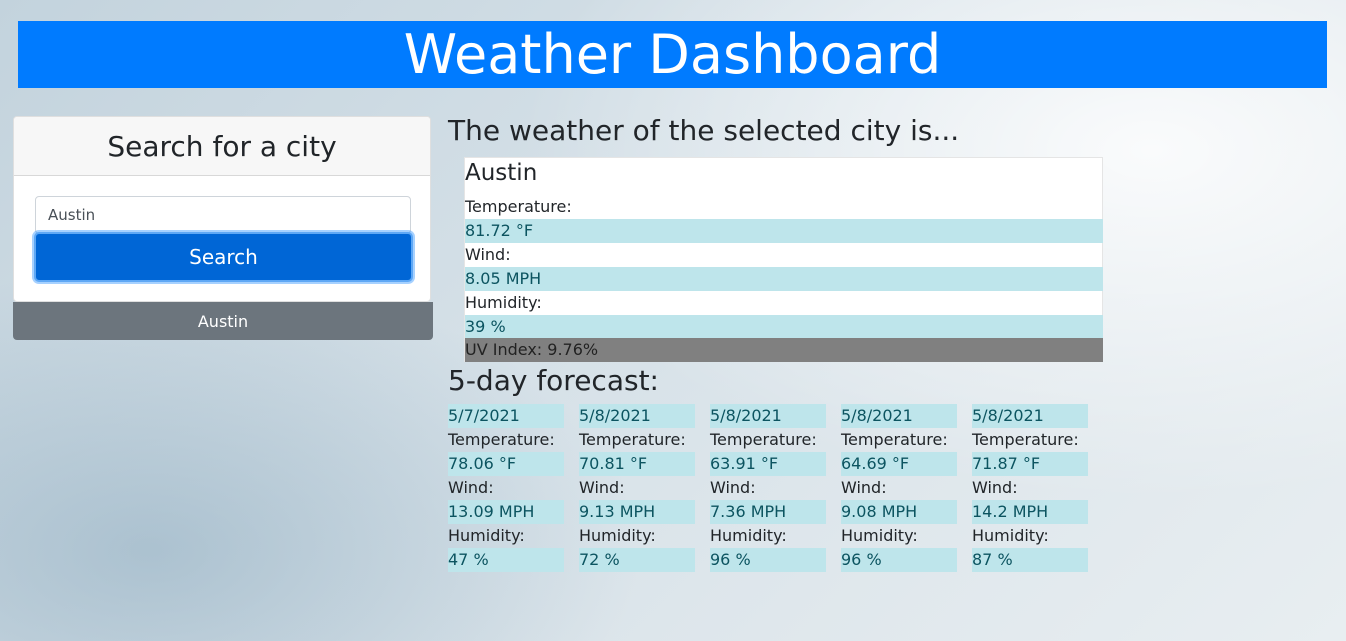 The height and width of the screenshot is (641, 1346). Describe the element at coordinates (506, 416) in the screenshot. I see `forecast-date: 5/7/2021` at that location.